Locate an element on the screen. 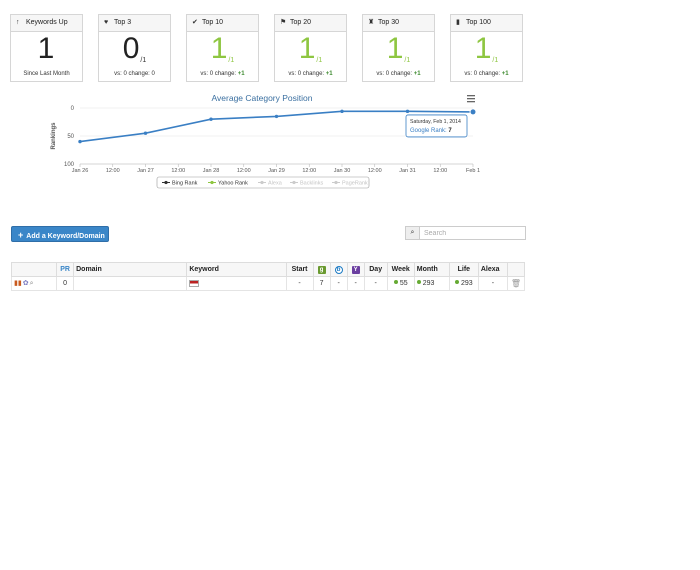 The width and height of the screenshot is (700, 570). card-top-10: ✔ Top 10 1/1 vs: 0 change: +1 is located at coordinates (222, 48).